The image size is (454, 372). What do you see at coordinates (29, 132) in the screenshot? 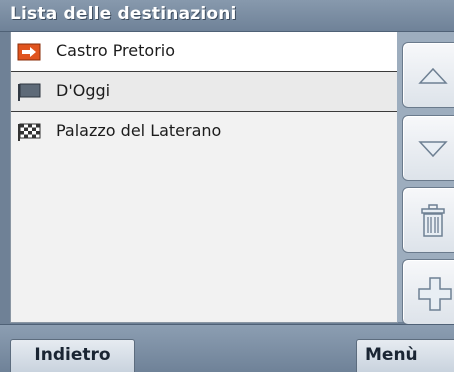
I see `checkered-flag-icon` at bounding box center [29, 132].